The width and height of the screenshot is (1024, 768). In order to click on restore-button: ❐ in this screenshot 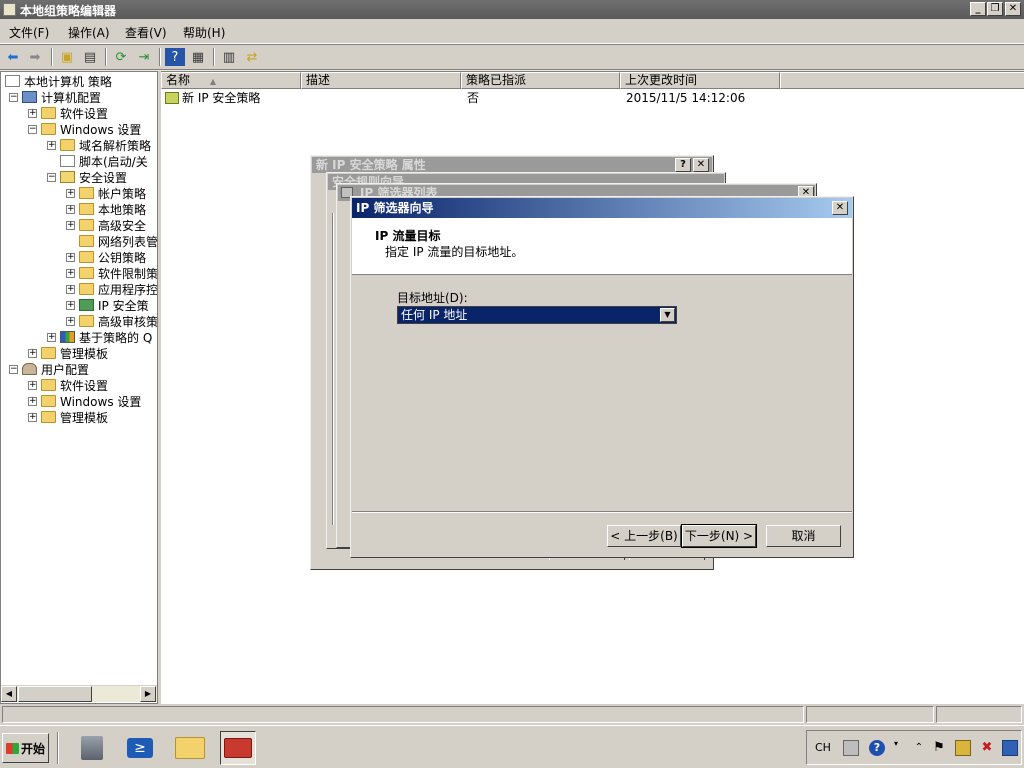, I will do `click(995, 9)`.